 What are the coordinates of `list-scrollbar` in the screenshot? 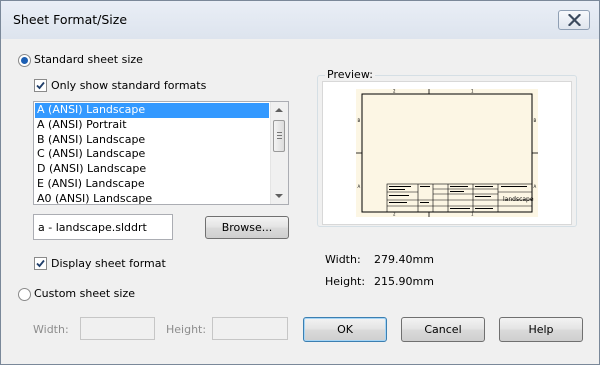 It's located at (279, 153).